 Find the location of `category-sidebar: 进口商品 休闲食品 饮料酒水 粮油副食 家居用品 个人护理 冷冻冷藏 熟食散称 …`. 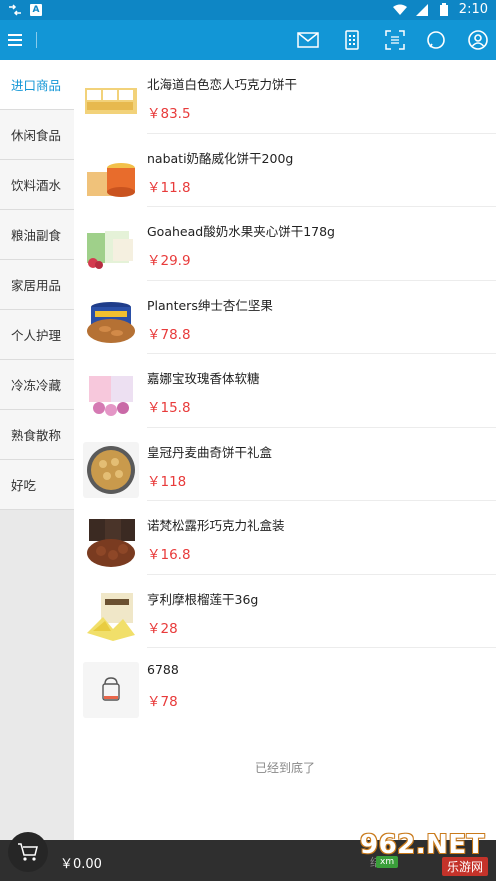

category-sidebar: 进口商品 休闲食品 饮料酒水 粮油副食 家居用品 个人护理 冷冻冷藏 熟食散称 … is located at coordinates (37, 450).